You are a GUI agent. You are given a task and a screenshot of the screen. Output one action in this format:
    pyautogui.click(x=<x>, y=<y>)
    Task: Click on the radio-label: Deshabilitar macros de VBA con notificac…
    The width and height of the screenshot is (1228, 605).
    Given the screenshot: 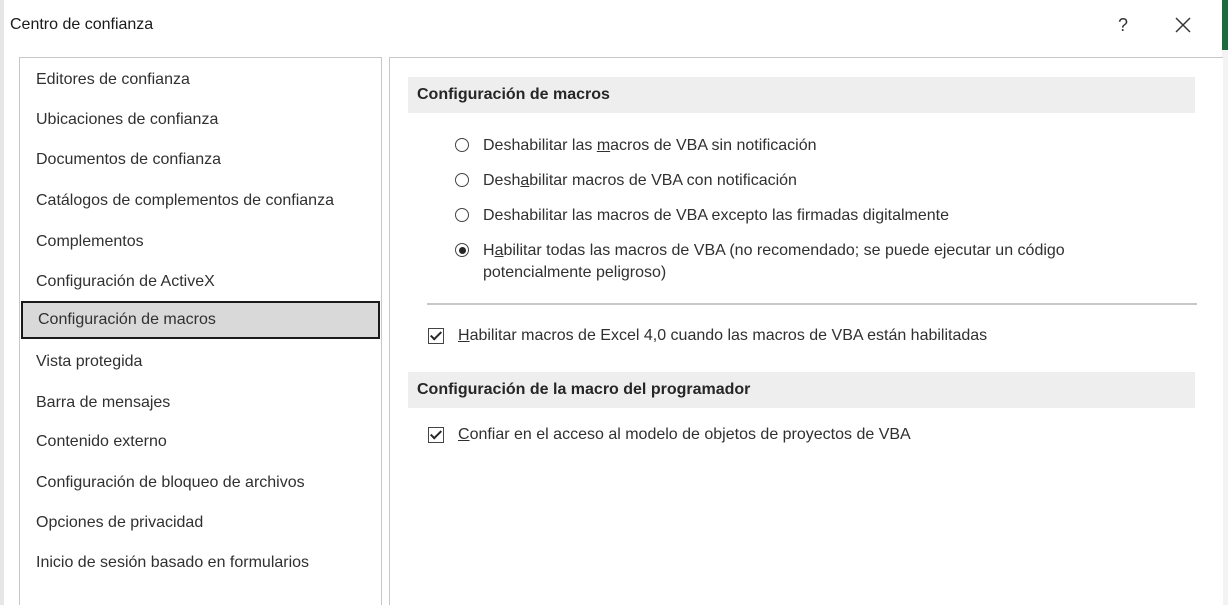 What is the action you would take?
    pyautogui.click(x=640, y=180)
    